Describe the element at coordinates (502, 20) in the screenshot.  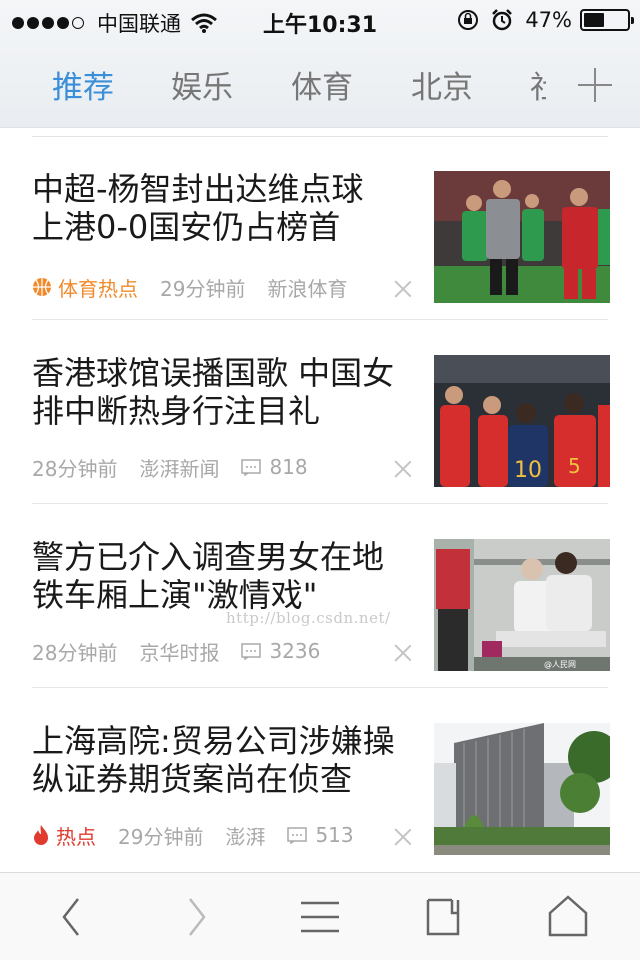
I see `alarm-icon` at that location.